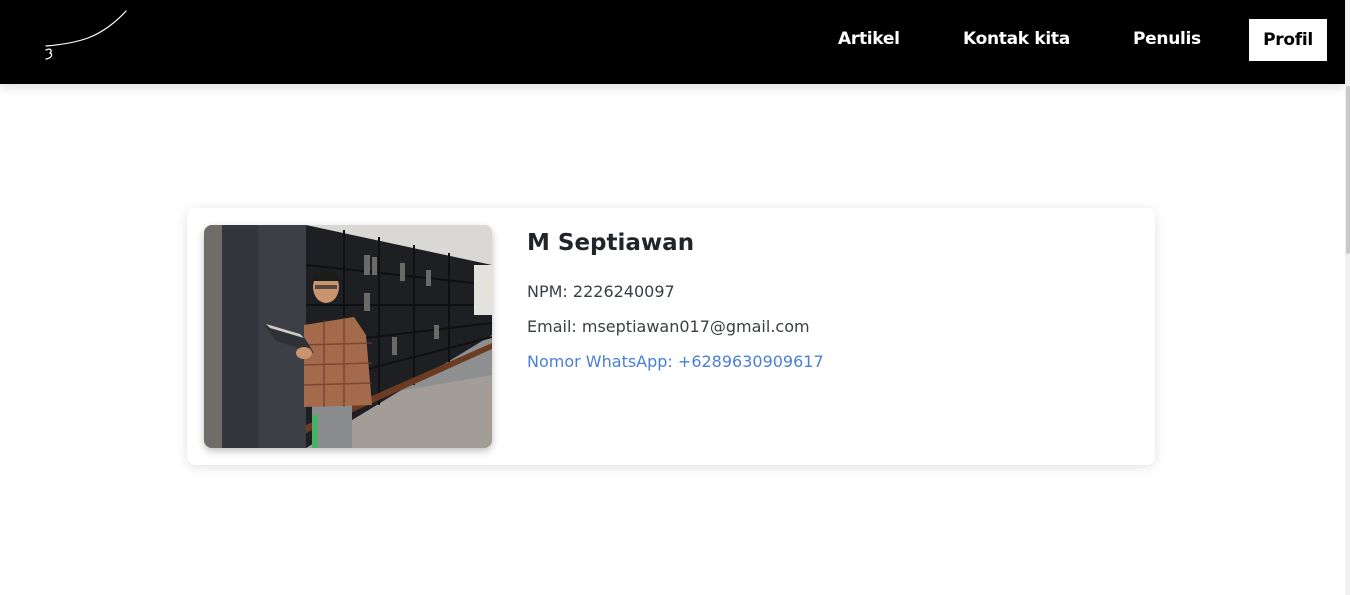 Image resolution: width=1350 pixels, height=595 pixels. I want to click on profile-whatsapp-link: Nomor WhatsApp: +6289630909617, so click(675, 361).